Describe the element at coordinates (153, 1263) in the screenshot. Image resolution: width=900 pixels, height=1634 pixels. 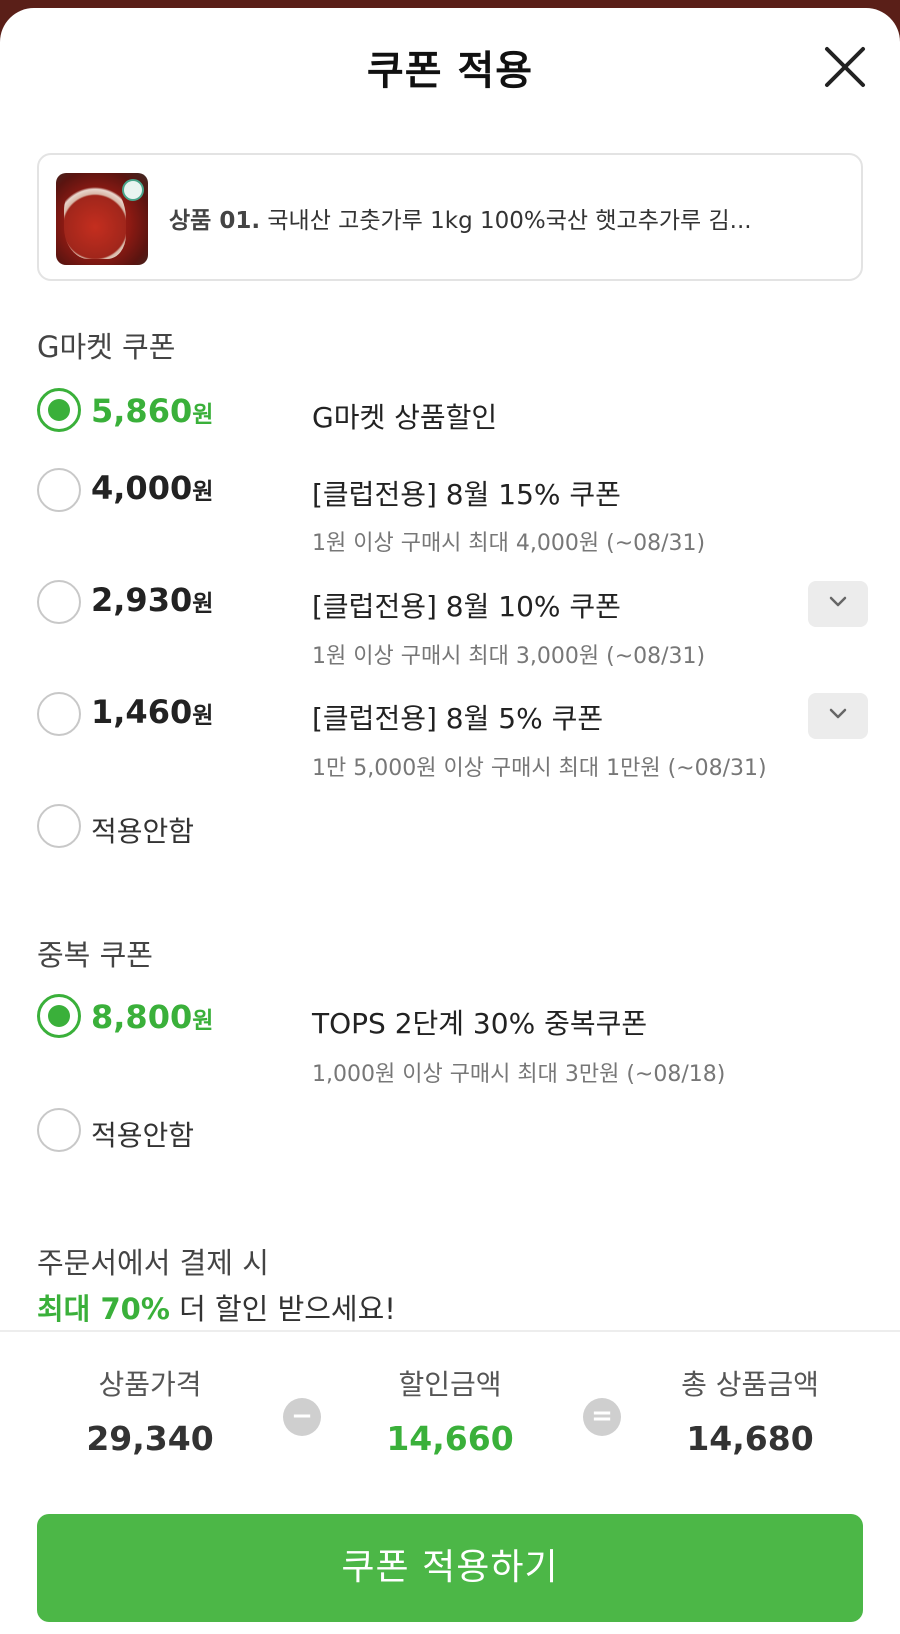
I see `promo-line-1: 주문서에서 결제 시` at that location.